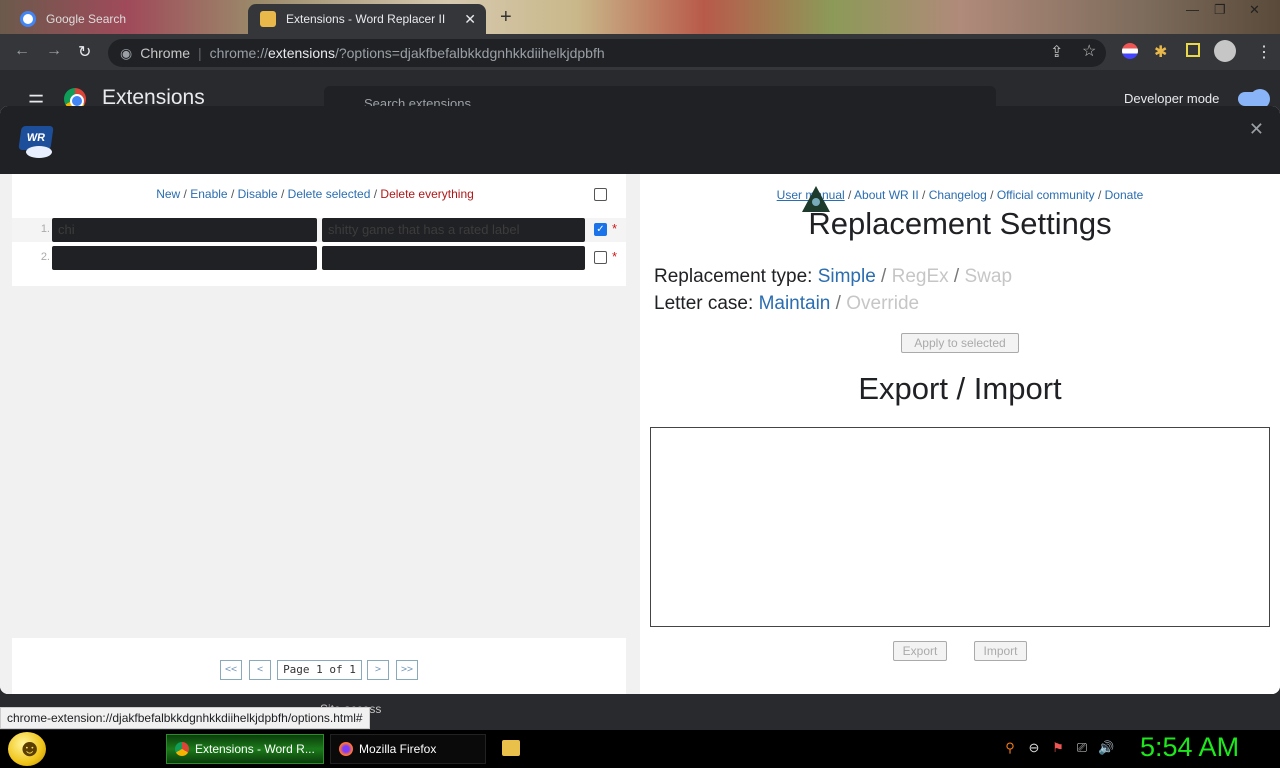 The image size is (1280, 768). I want to click on find-field, so click(184, 258).